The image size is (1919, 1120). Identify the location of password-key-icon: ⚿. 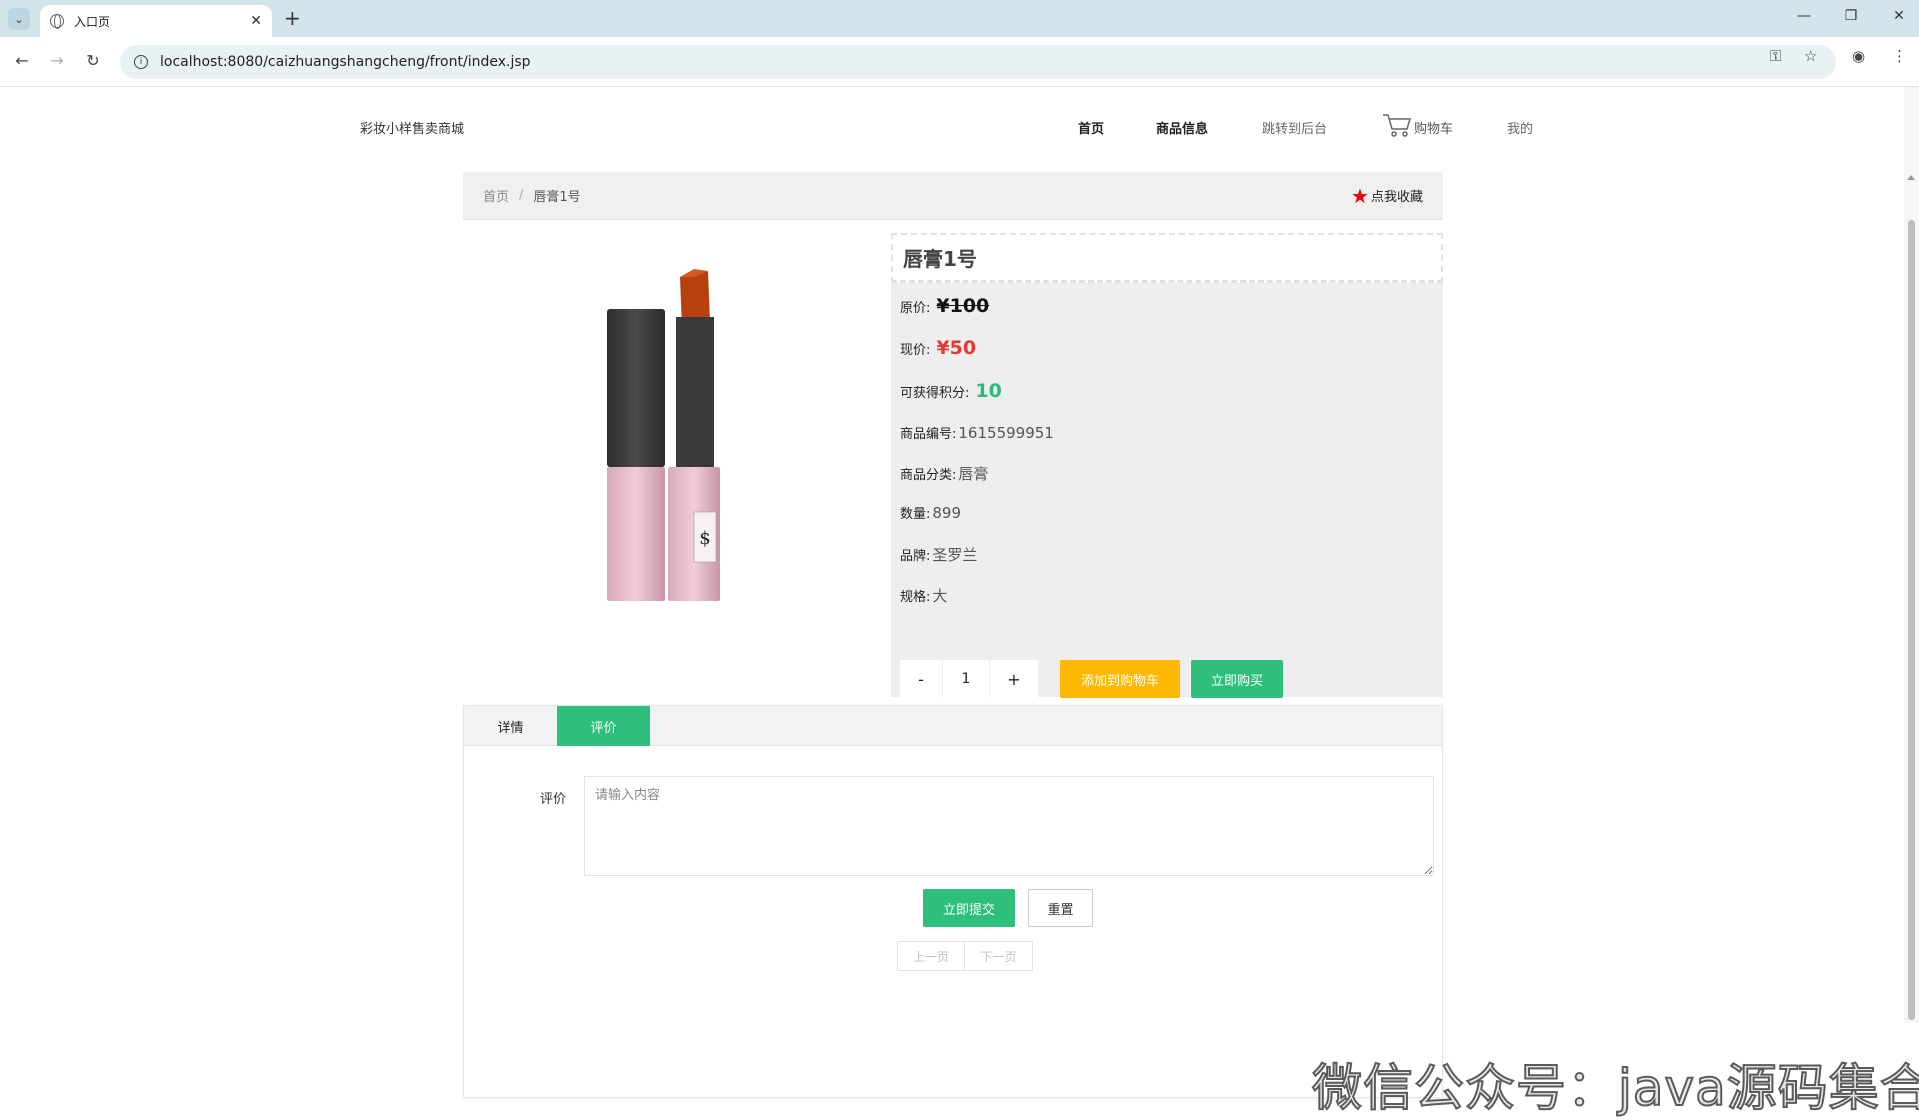
(1775, 56).